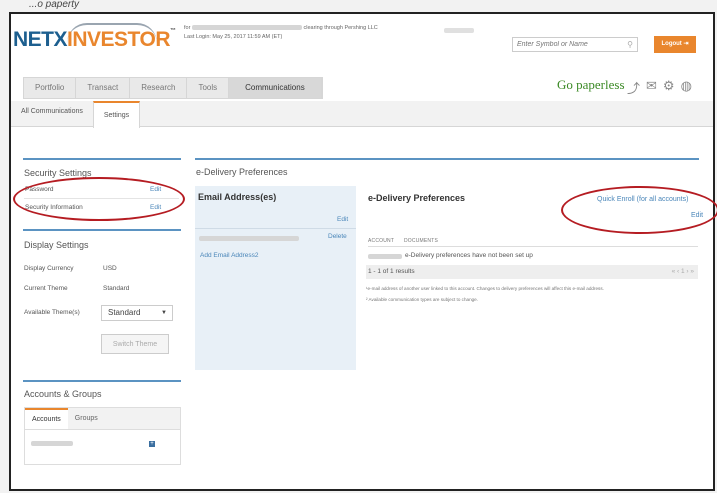 The height and width of the screenshot is (493, 717). What do you see at coordinates (233, 37) in the screenshot?
I see `last-login: Last Login: May 25, 2017 11:59 AM (ET)` at bounding box center [233, 37].